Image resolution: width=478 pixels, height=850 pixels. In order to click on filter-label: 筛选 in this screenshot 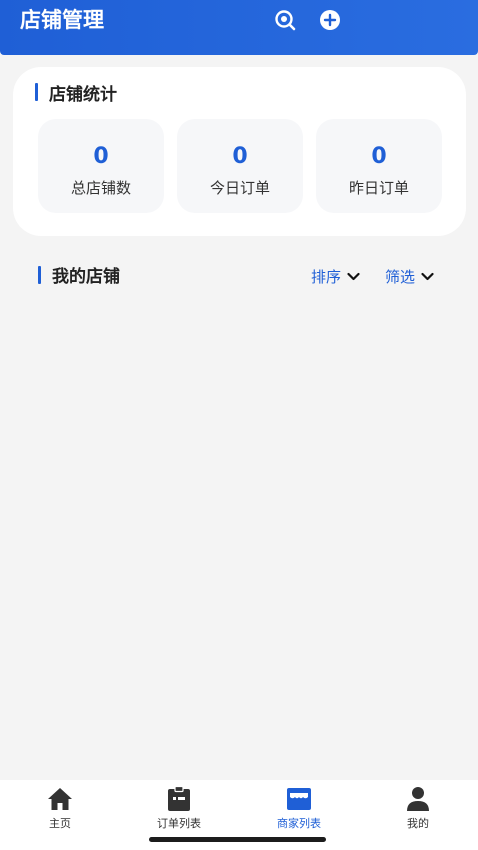, I will do `click(400, 277)`.